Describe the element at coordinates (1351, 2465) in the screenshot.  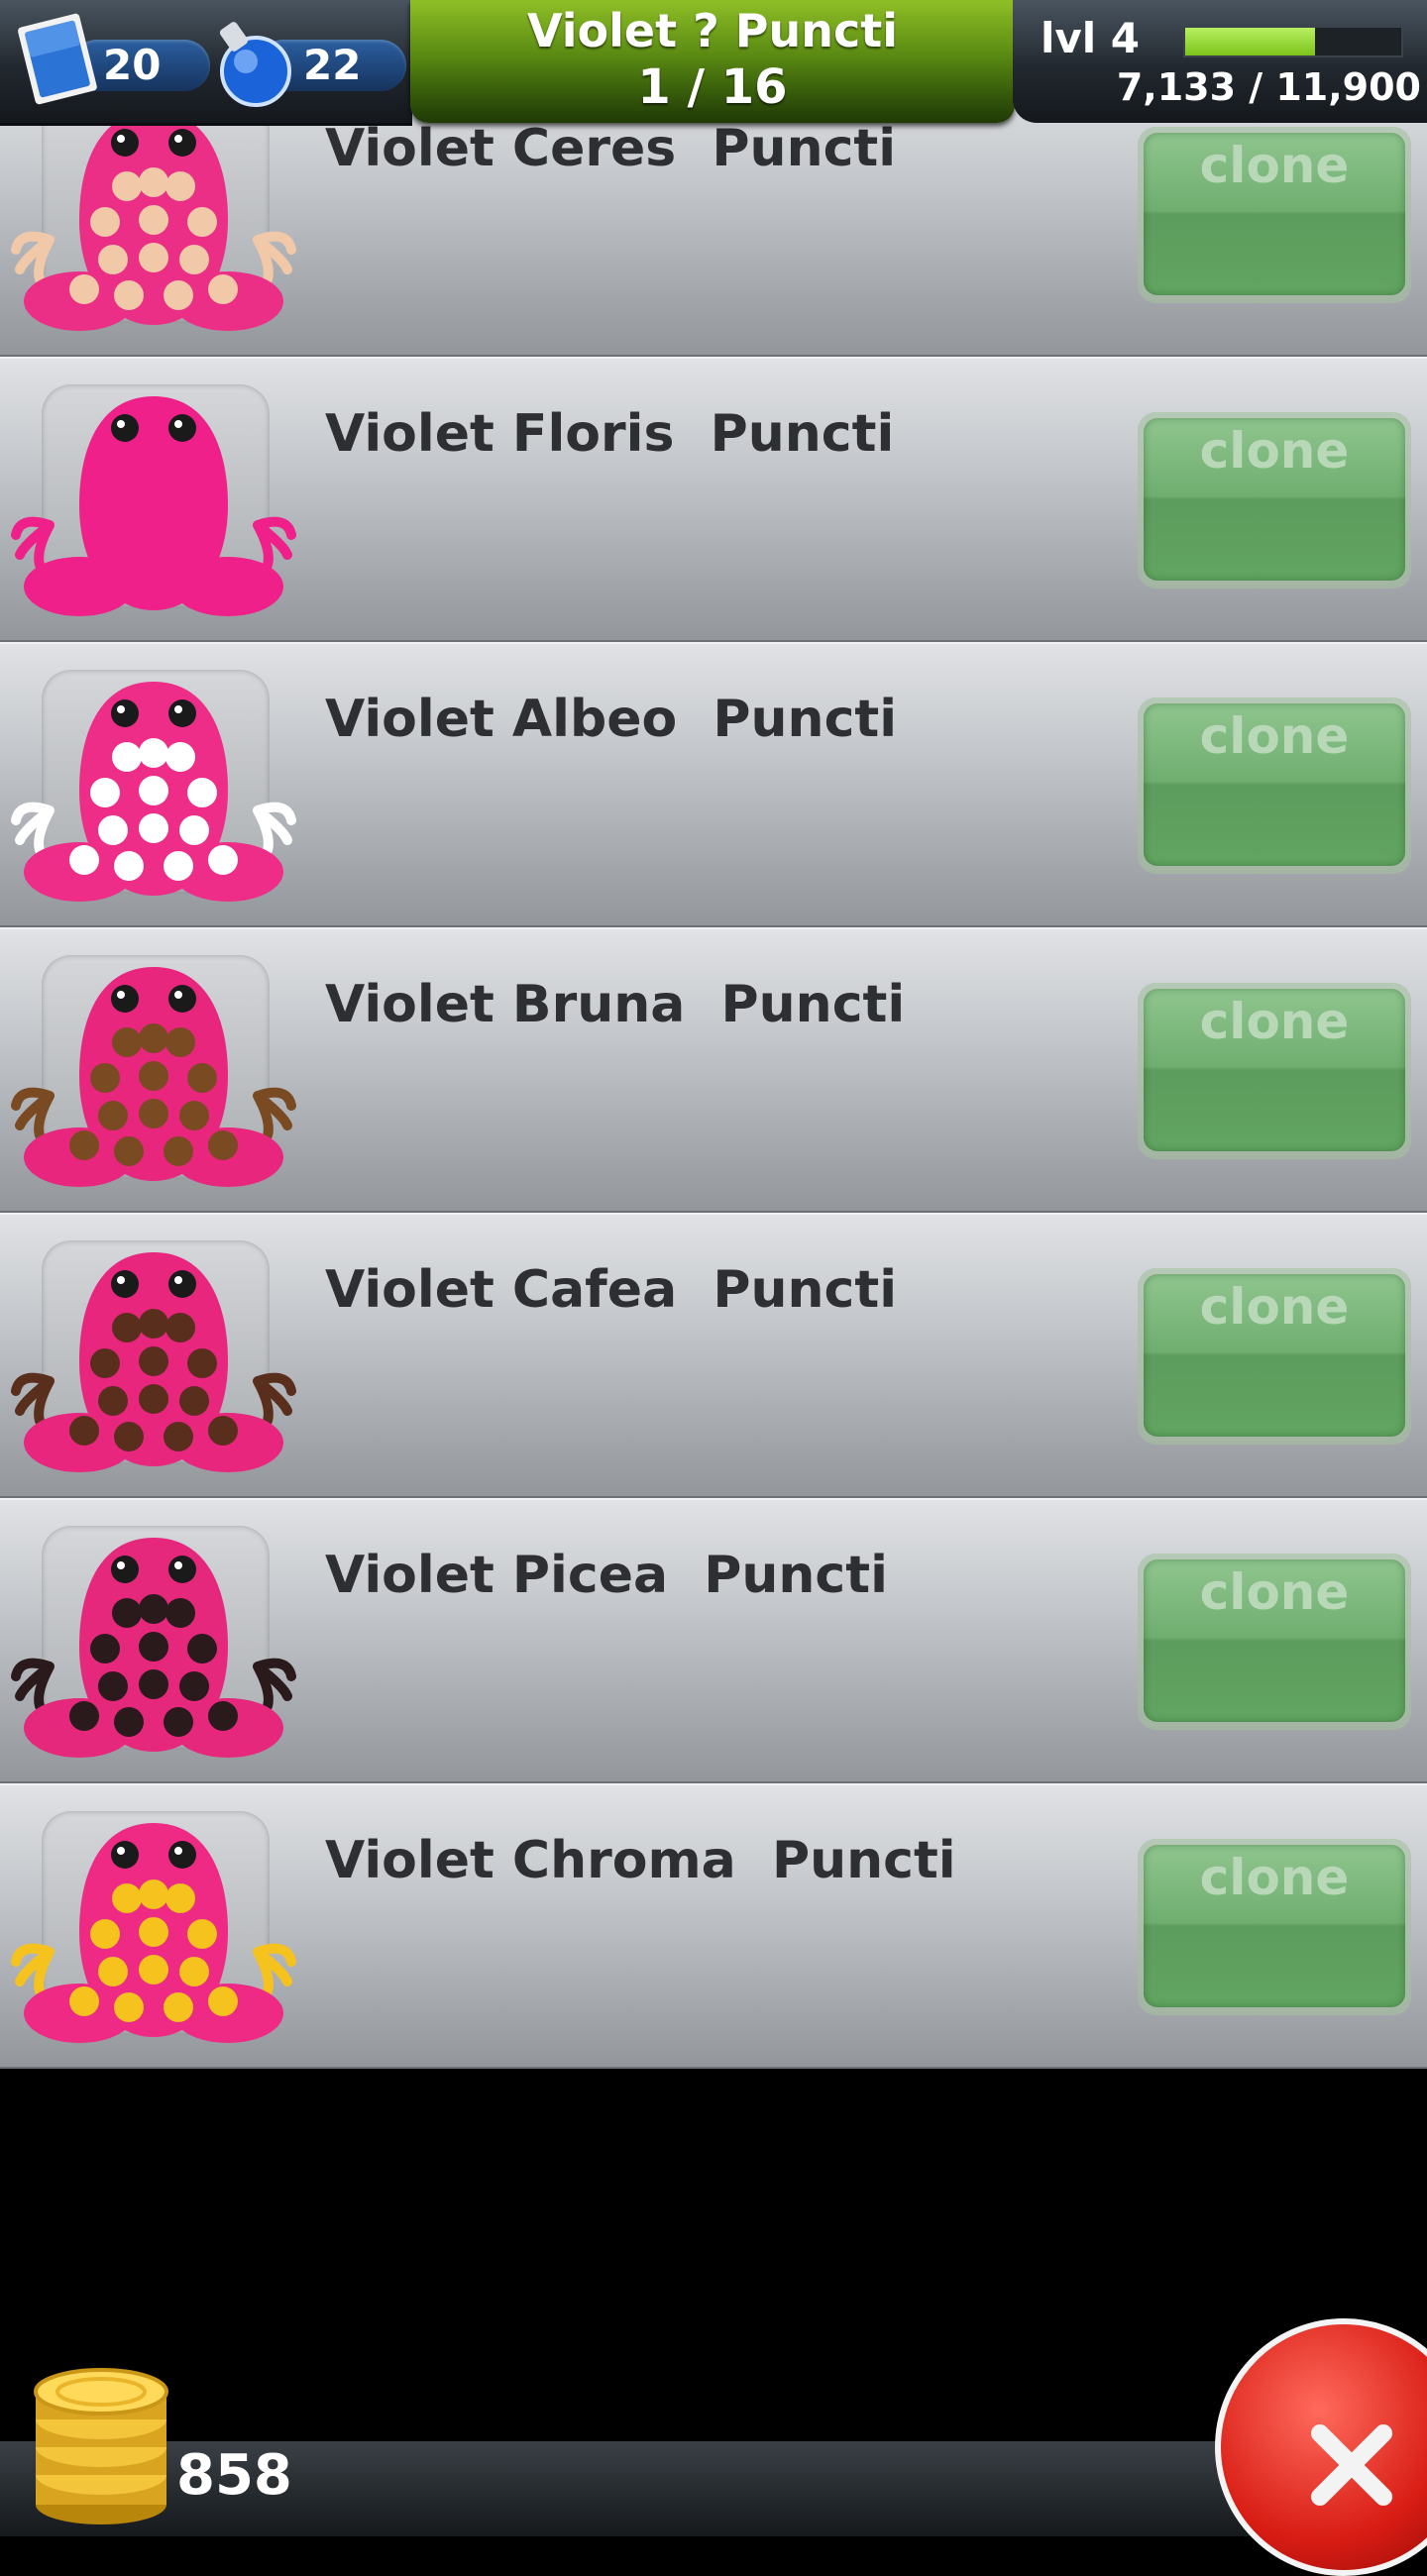
I see `close-icon` at that location.